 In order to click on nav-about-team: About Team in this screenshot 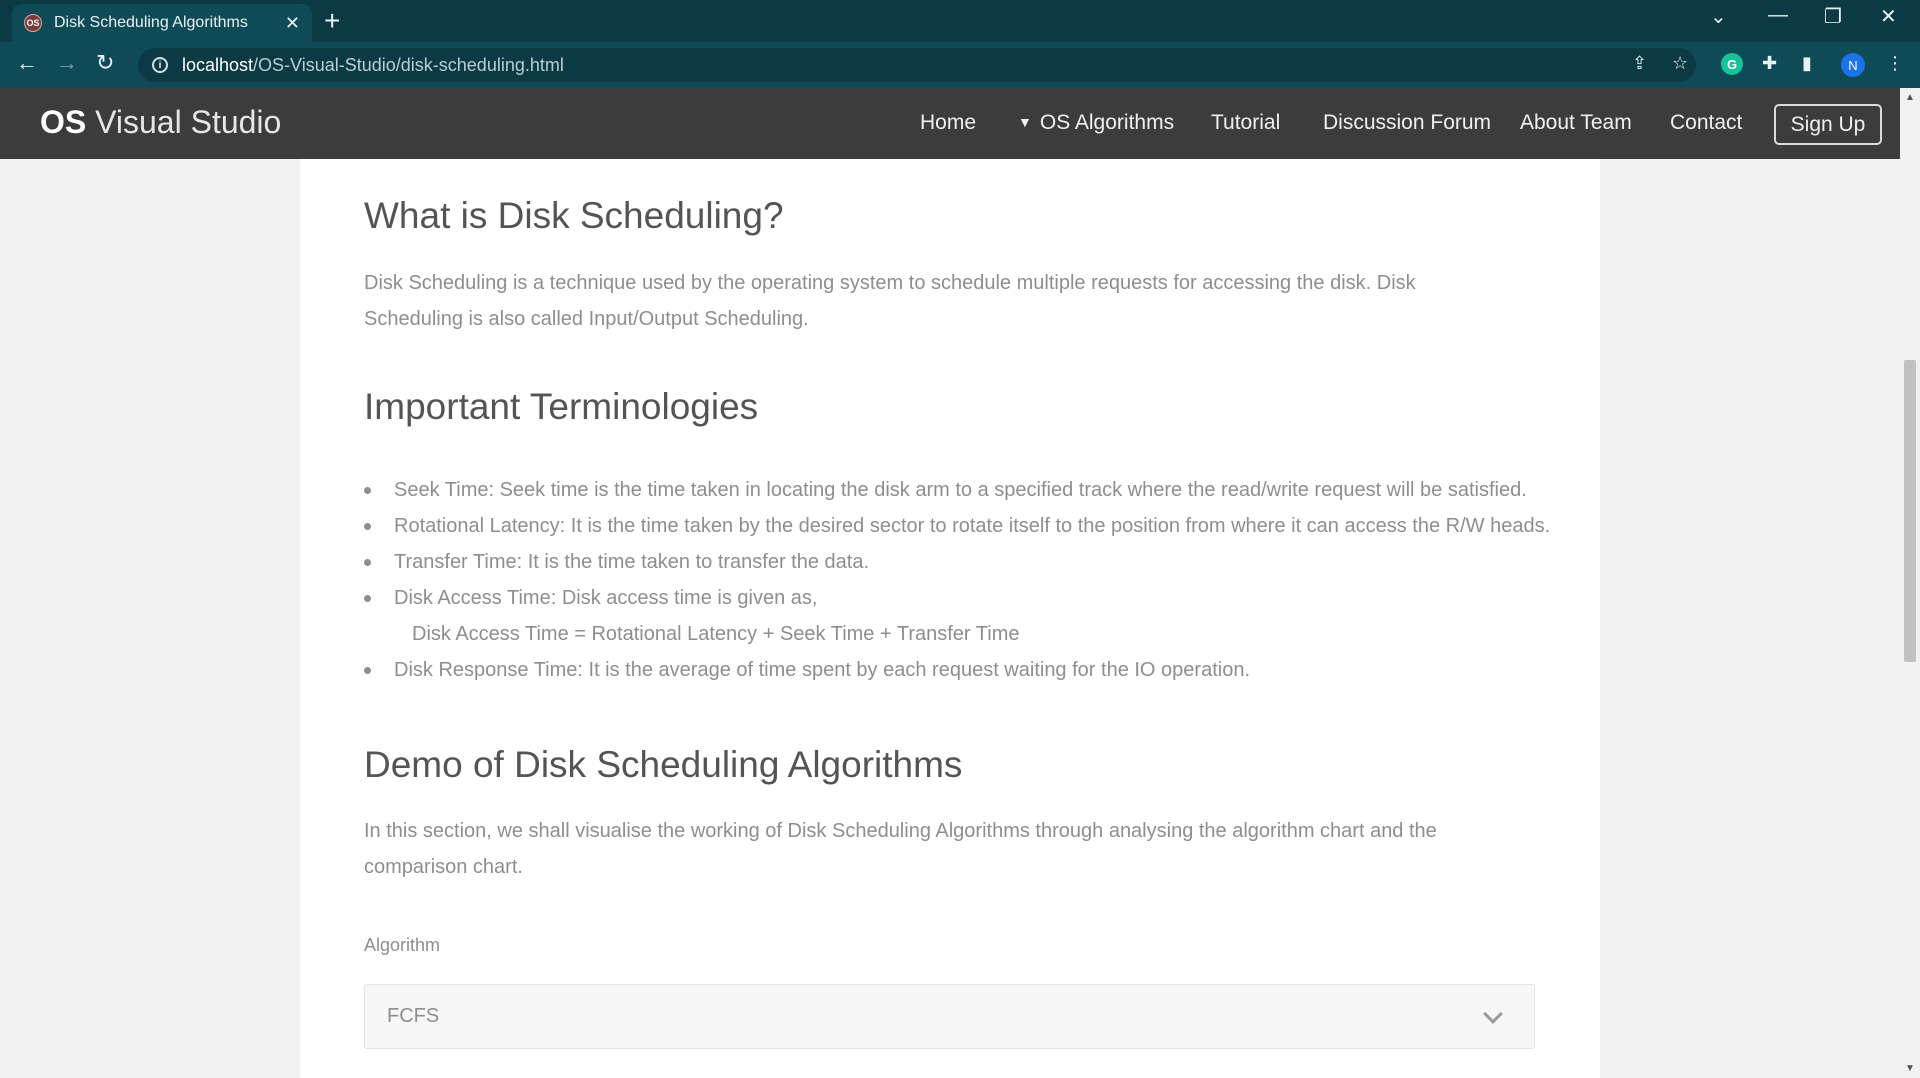, I will do `click(1576, 123)`.